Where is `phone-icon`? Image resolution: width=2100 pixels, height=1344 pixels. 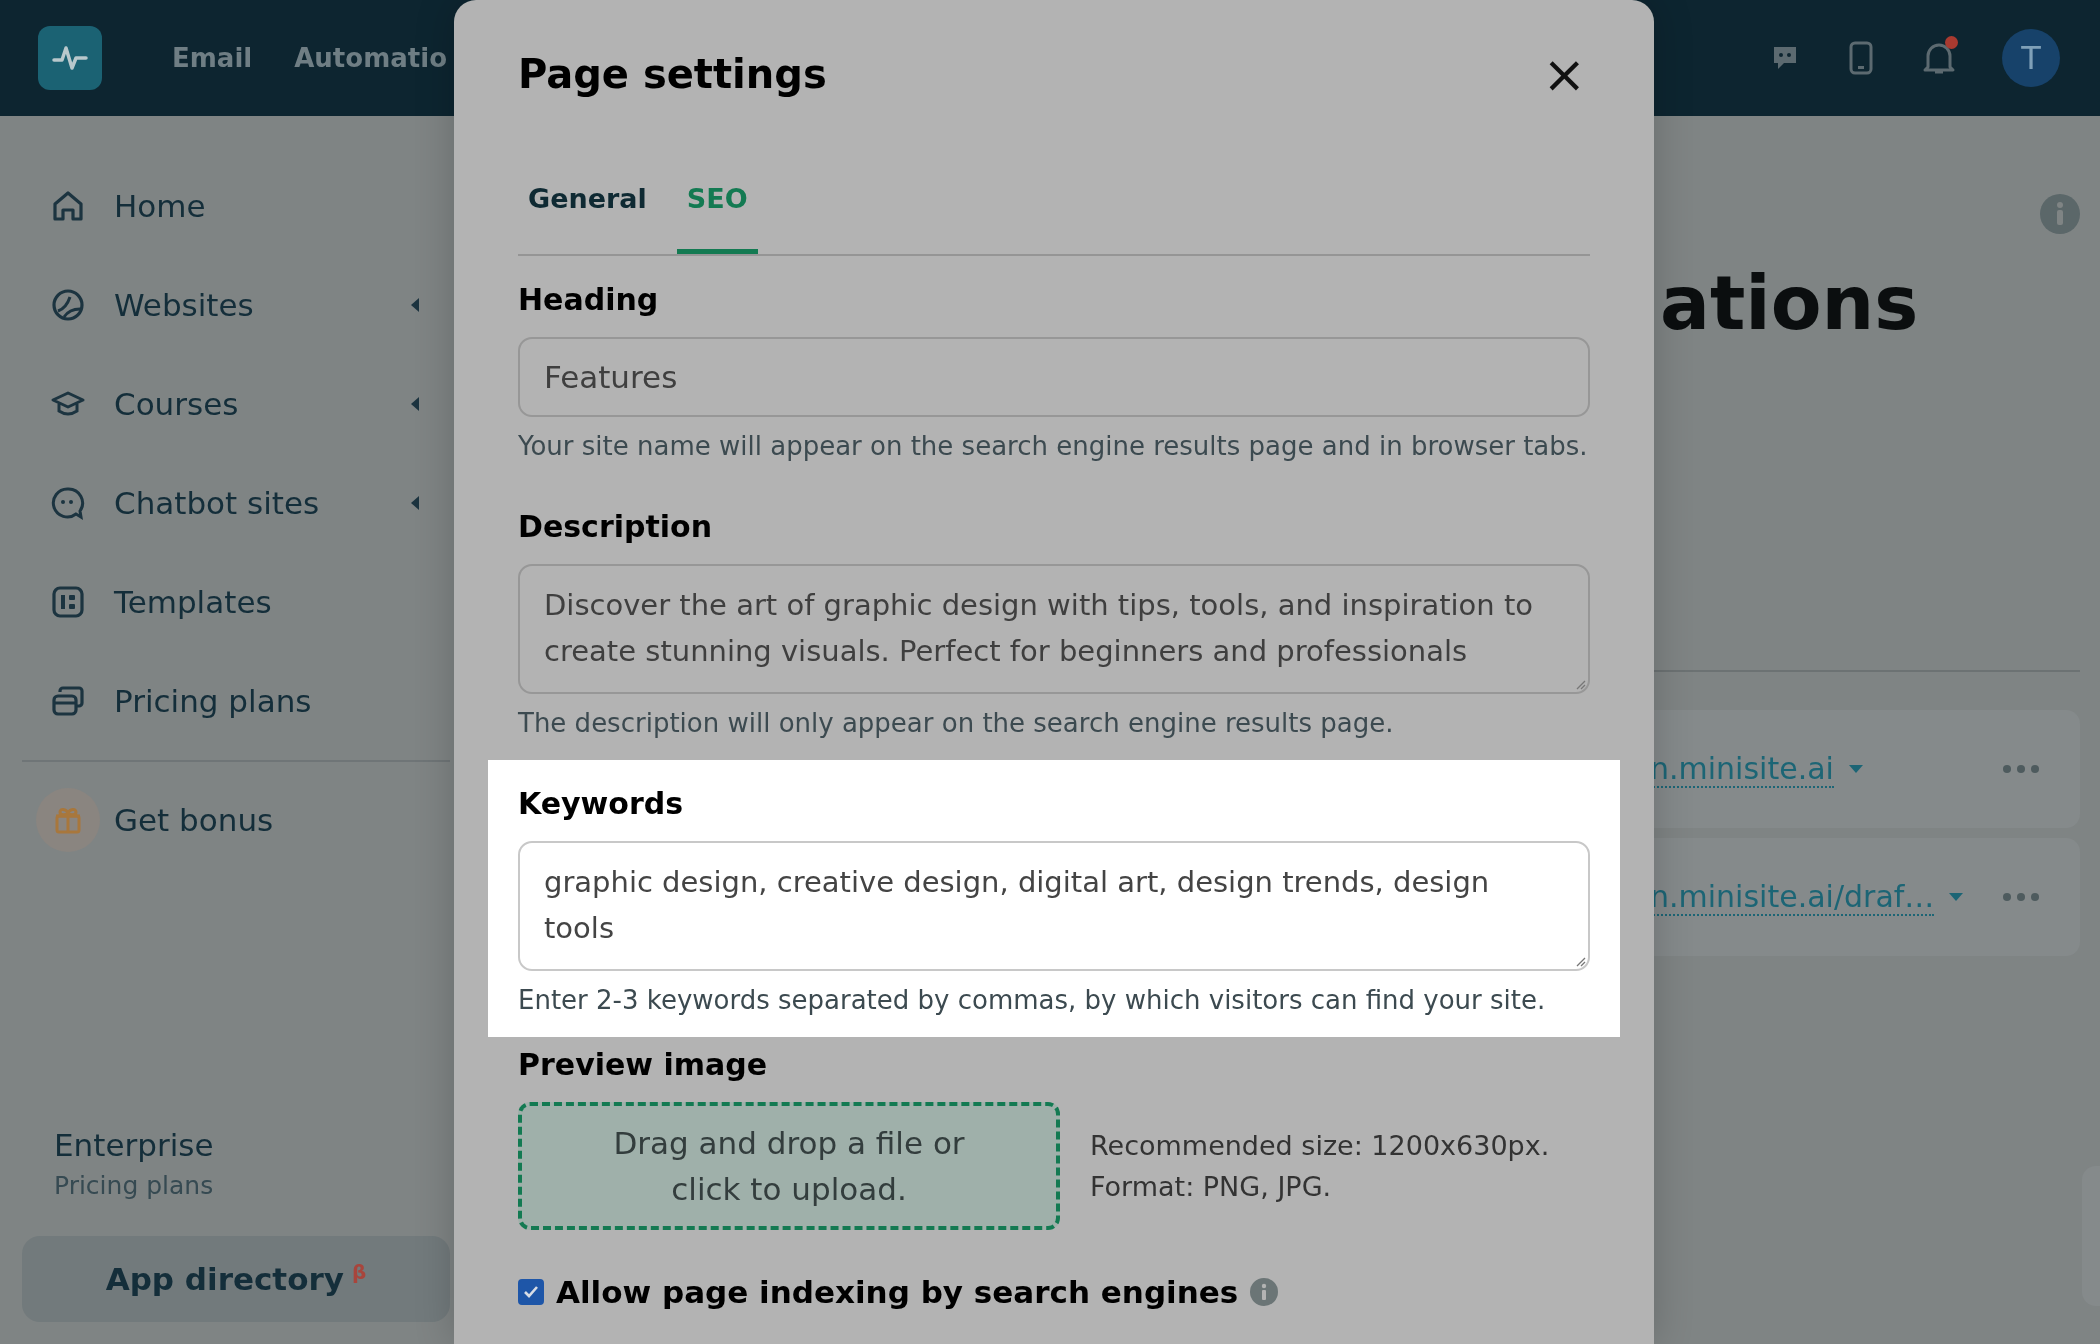 phone-icon is located at coordinates (1861, 58).